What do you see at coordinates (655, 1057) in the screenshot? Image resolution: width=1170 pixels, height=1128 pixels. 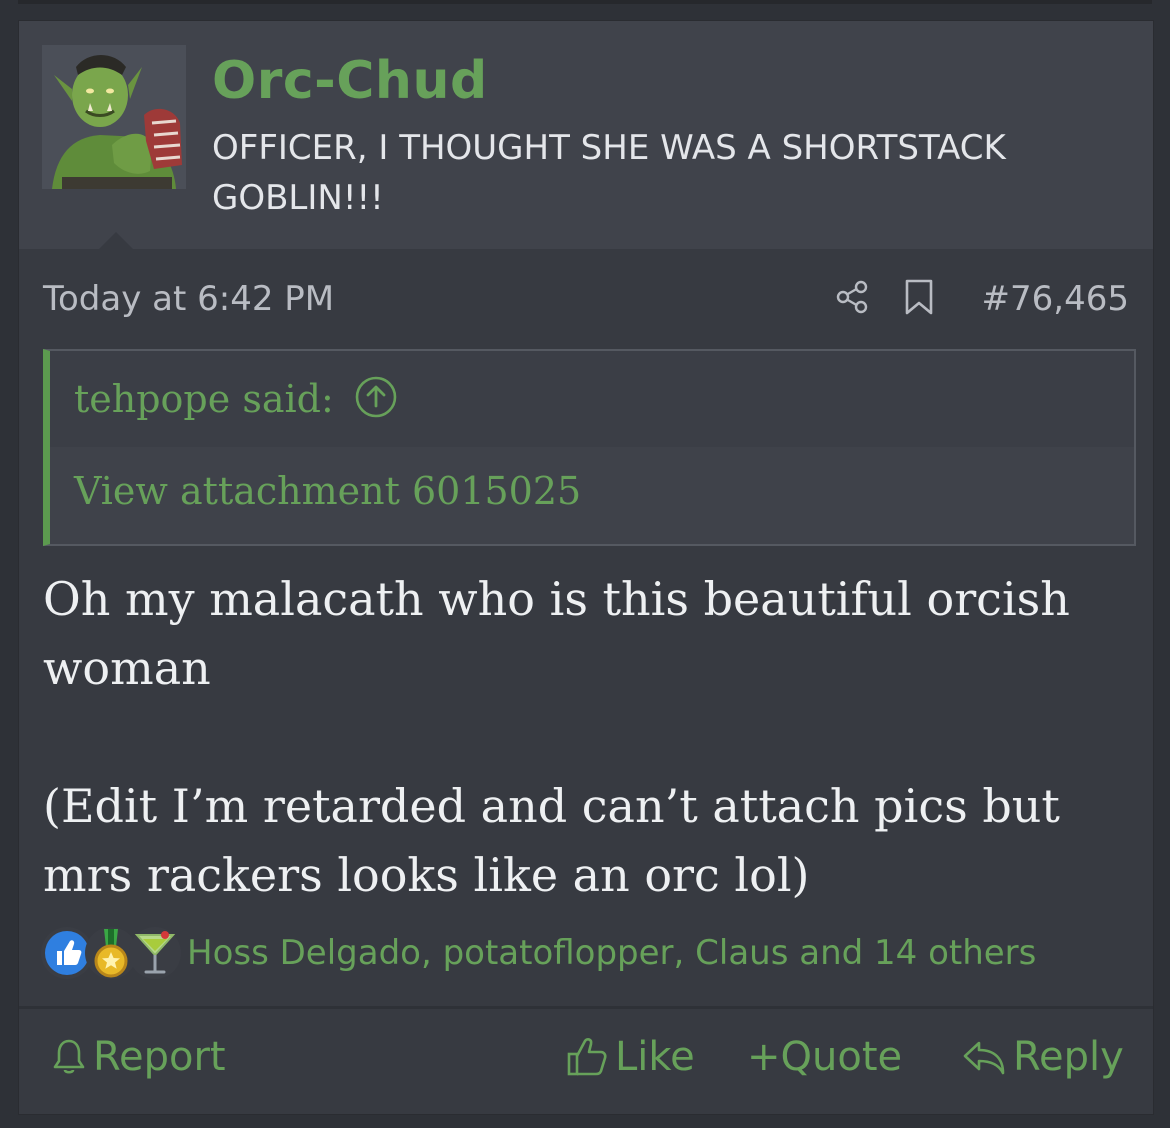 I see `like-label: Like` at bounding box center [655, 1057].